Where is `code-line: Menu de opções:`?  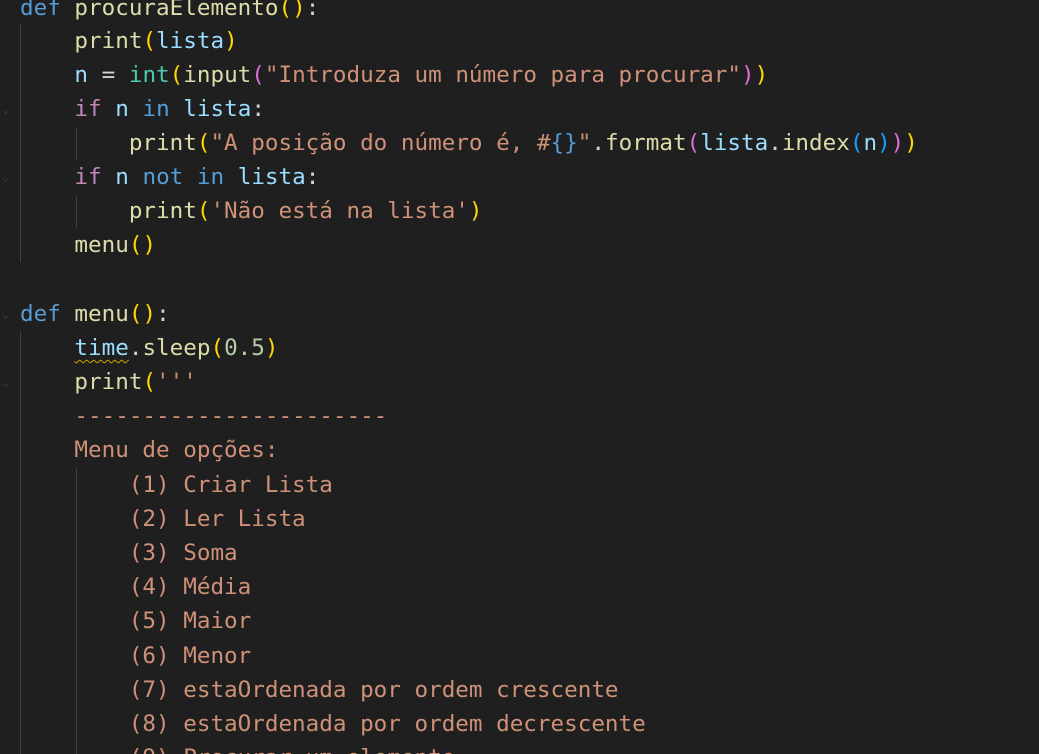
code-line: Menu de opções: is located at coordinates (139, 450).